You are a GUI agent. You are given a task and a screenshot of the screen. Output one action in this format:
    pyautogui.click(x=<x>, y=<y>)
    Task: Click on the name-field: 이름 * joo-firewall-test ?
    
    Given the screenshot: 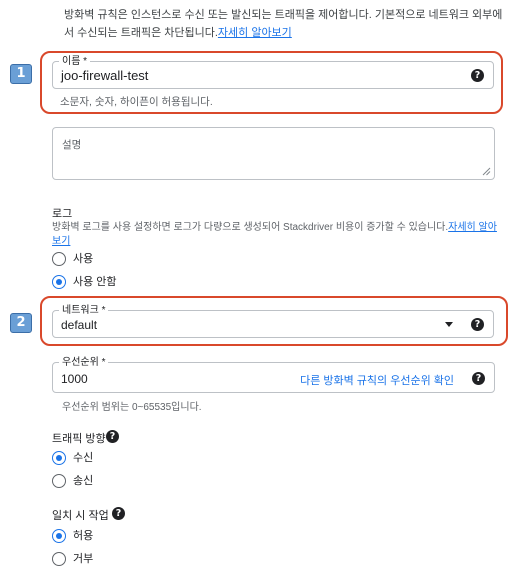 What is the action you would take?
    pyautogui.click(x=273, y=72)
    